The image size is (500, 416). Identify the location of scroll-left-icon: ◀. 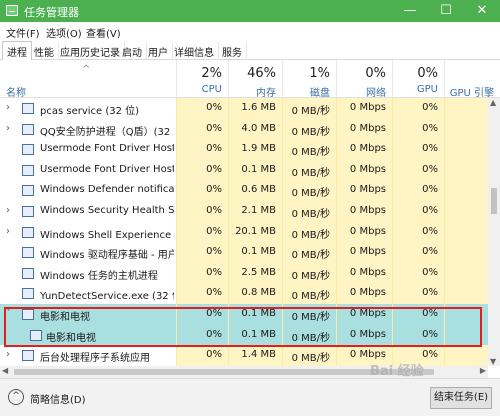
(5, 370).